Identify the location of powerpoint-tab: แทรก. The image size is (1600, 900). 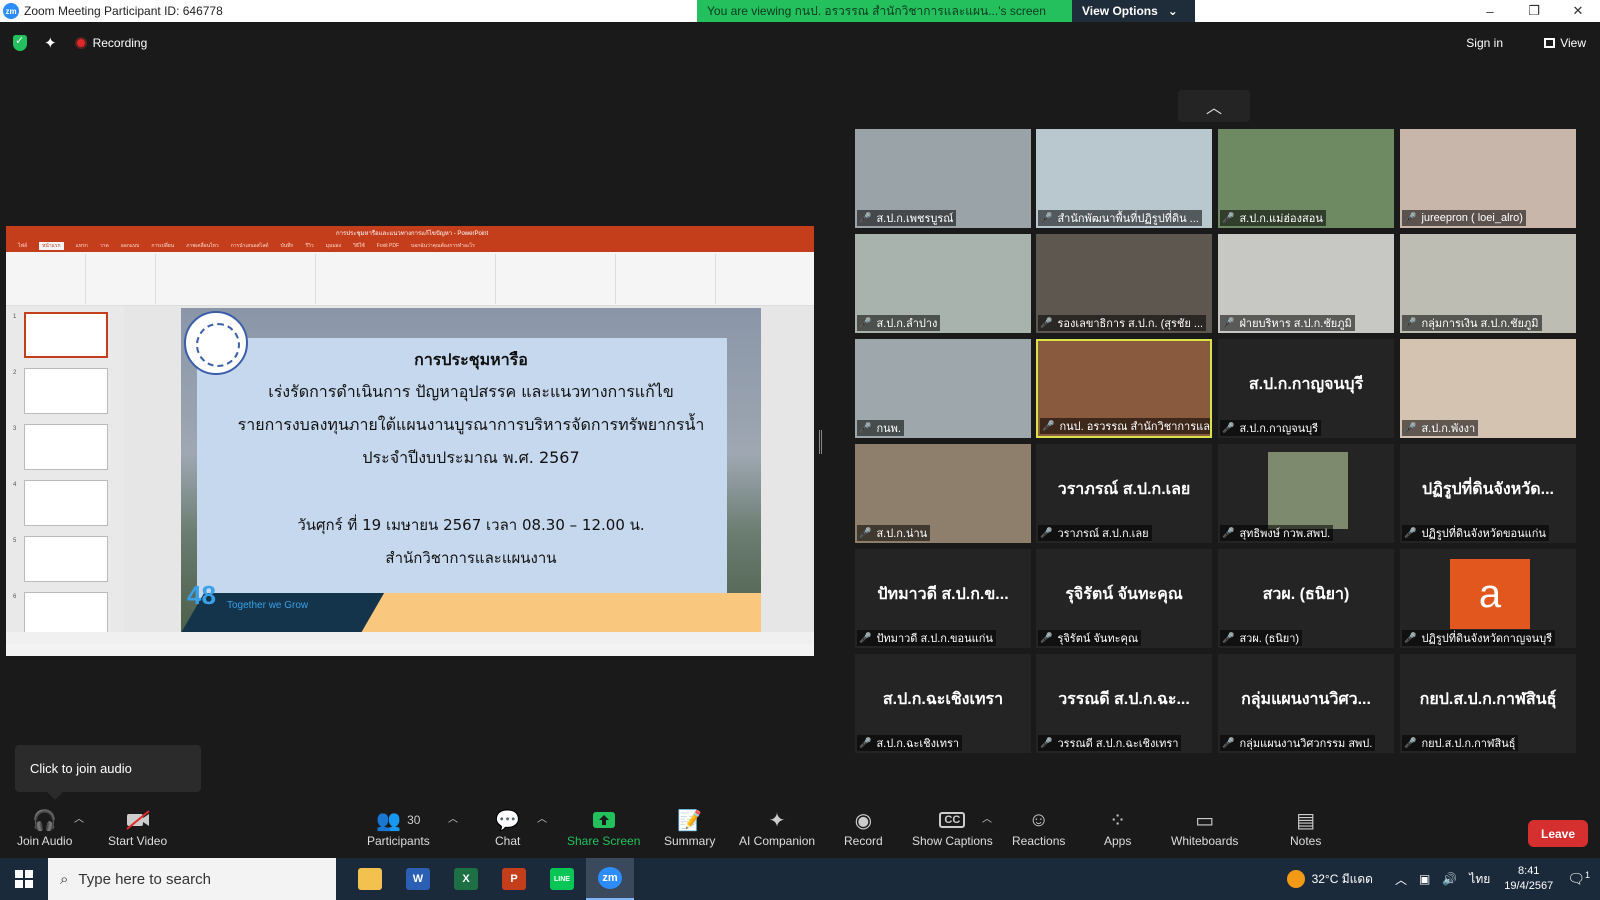
(82, 246).